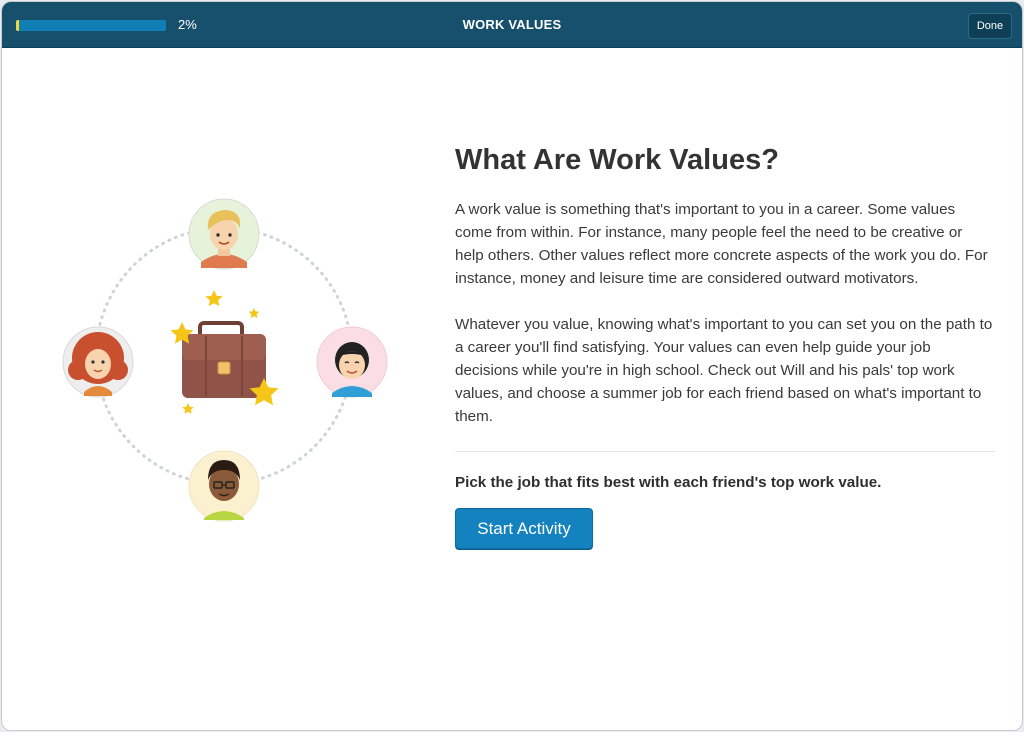  I want to click on top-bar: 2% WORK VALUES Done, so click(512, 25).